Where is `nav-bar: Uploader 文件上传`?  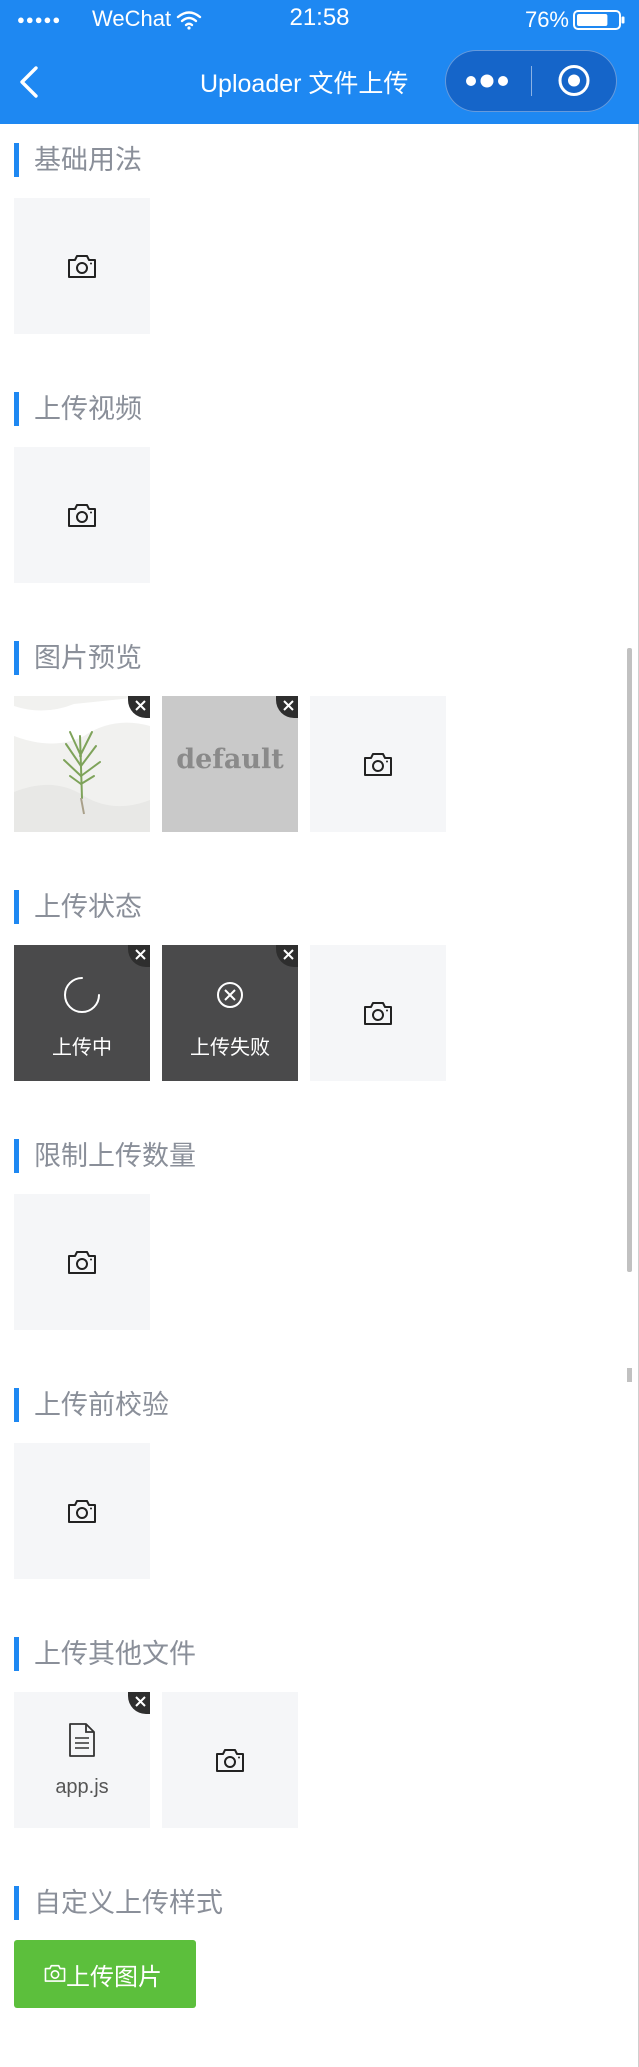
nav-bar: Uploader 文件上传 is located at coordinates (319, 82).